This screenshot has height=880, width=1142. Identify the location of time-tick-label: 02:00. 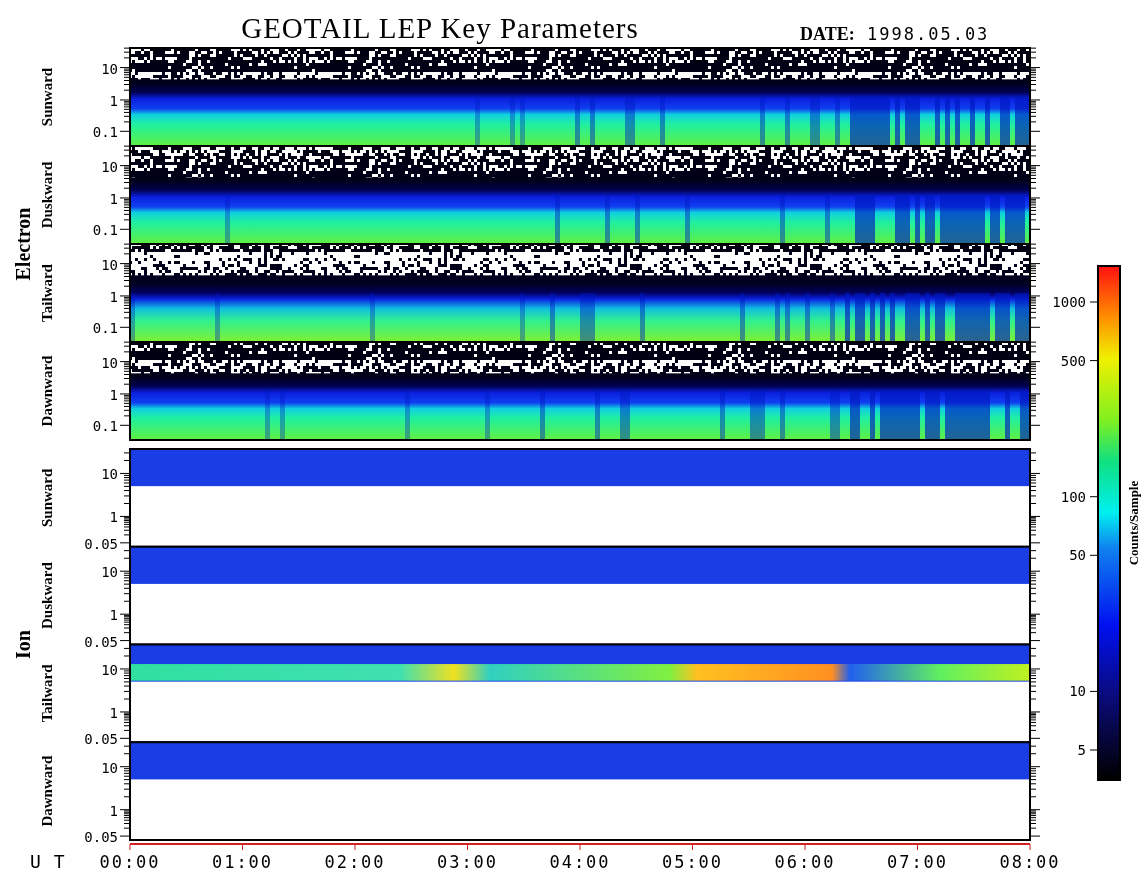
(355, 862).